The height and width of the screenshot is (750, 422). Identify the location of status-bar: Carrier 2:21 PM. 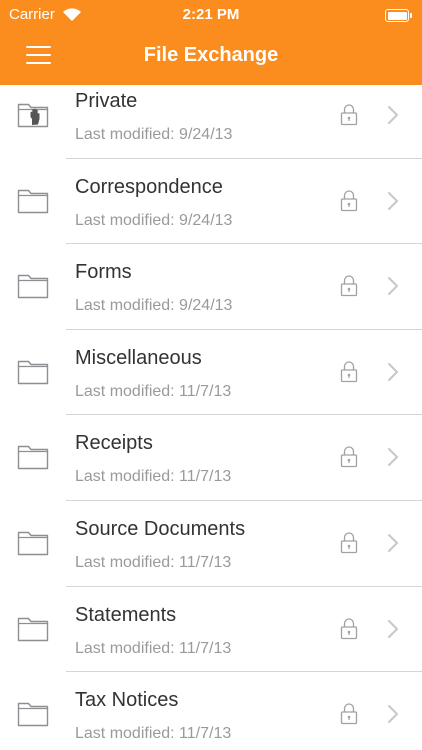
(211, 15).